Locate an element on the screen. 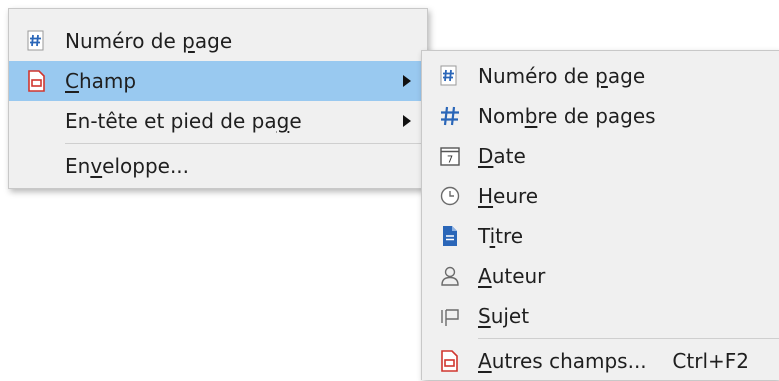 Image resolution: width=779 pixels, height=381 pixels. accelerator-key: v is located at coordinates (96, 166).